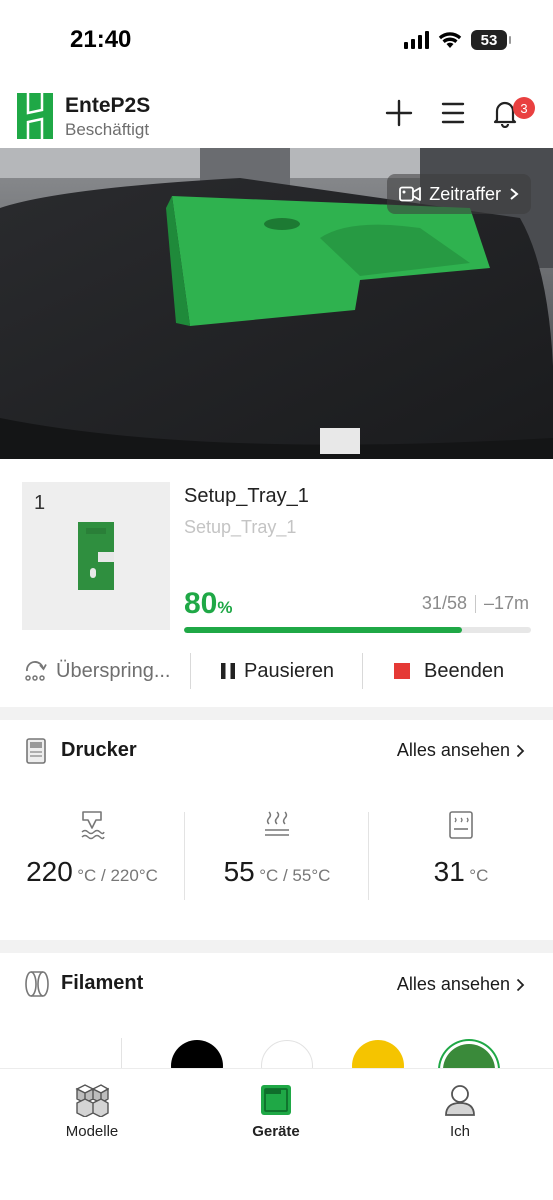 This screenshot has width=553, height=1200. I want to click on remaining-time: –17m, so click(506, 603).